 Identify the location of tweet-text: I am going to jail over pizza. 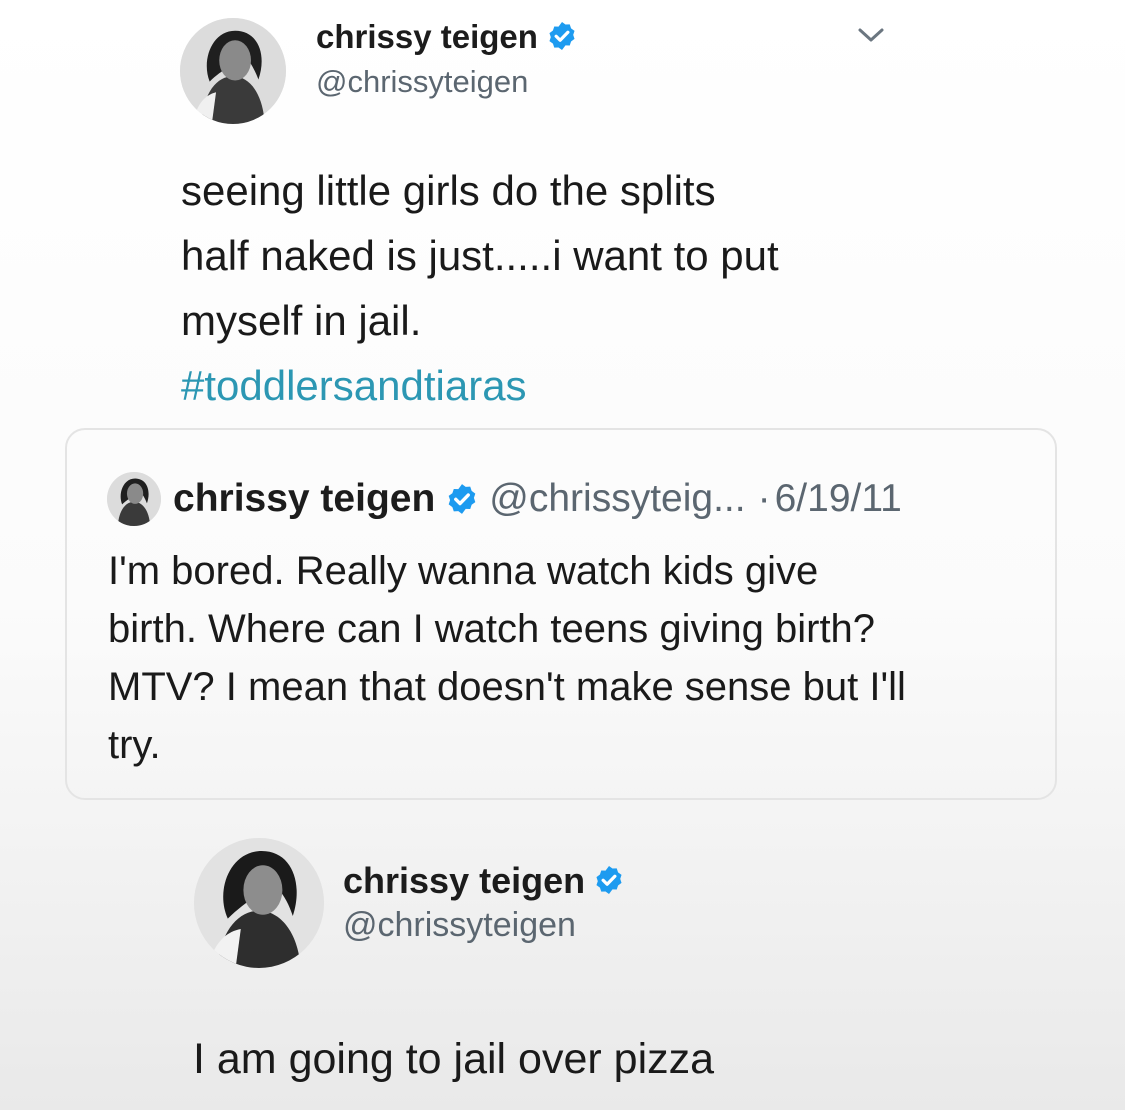
(454, 1059).